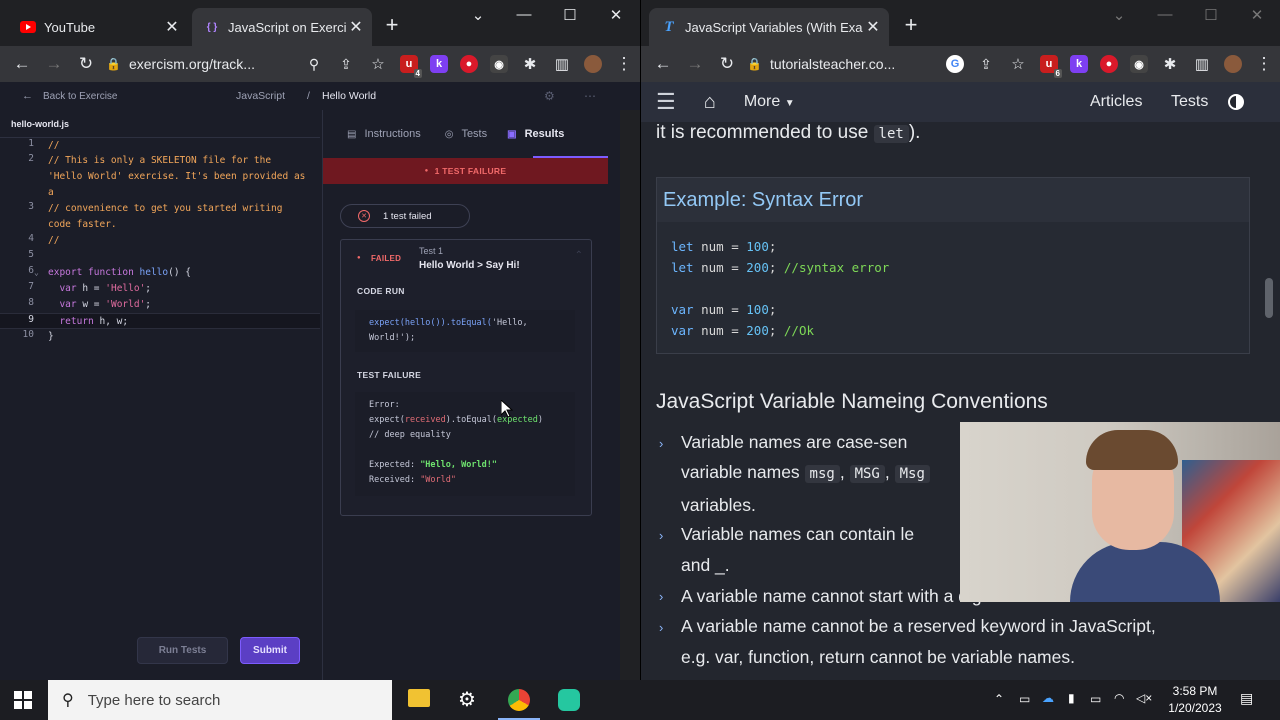  I want to click on fold-chevron-icon: ⌄, so click(36, 272).